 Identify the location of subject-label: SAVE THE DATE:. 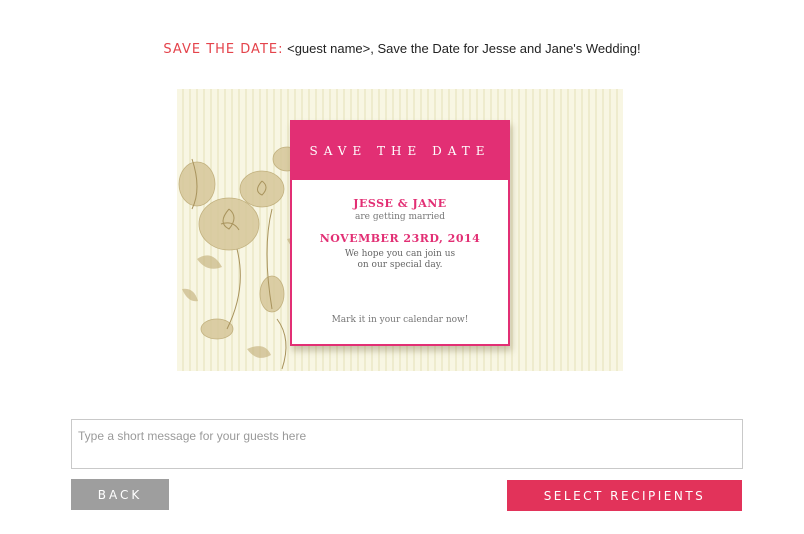
(223, 49).